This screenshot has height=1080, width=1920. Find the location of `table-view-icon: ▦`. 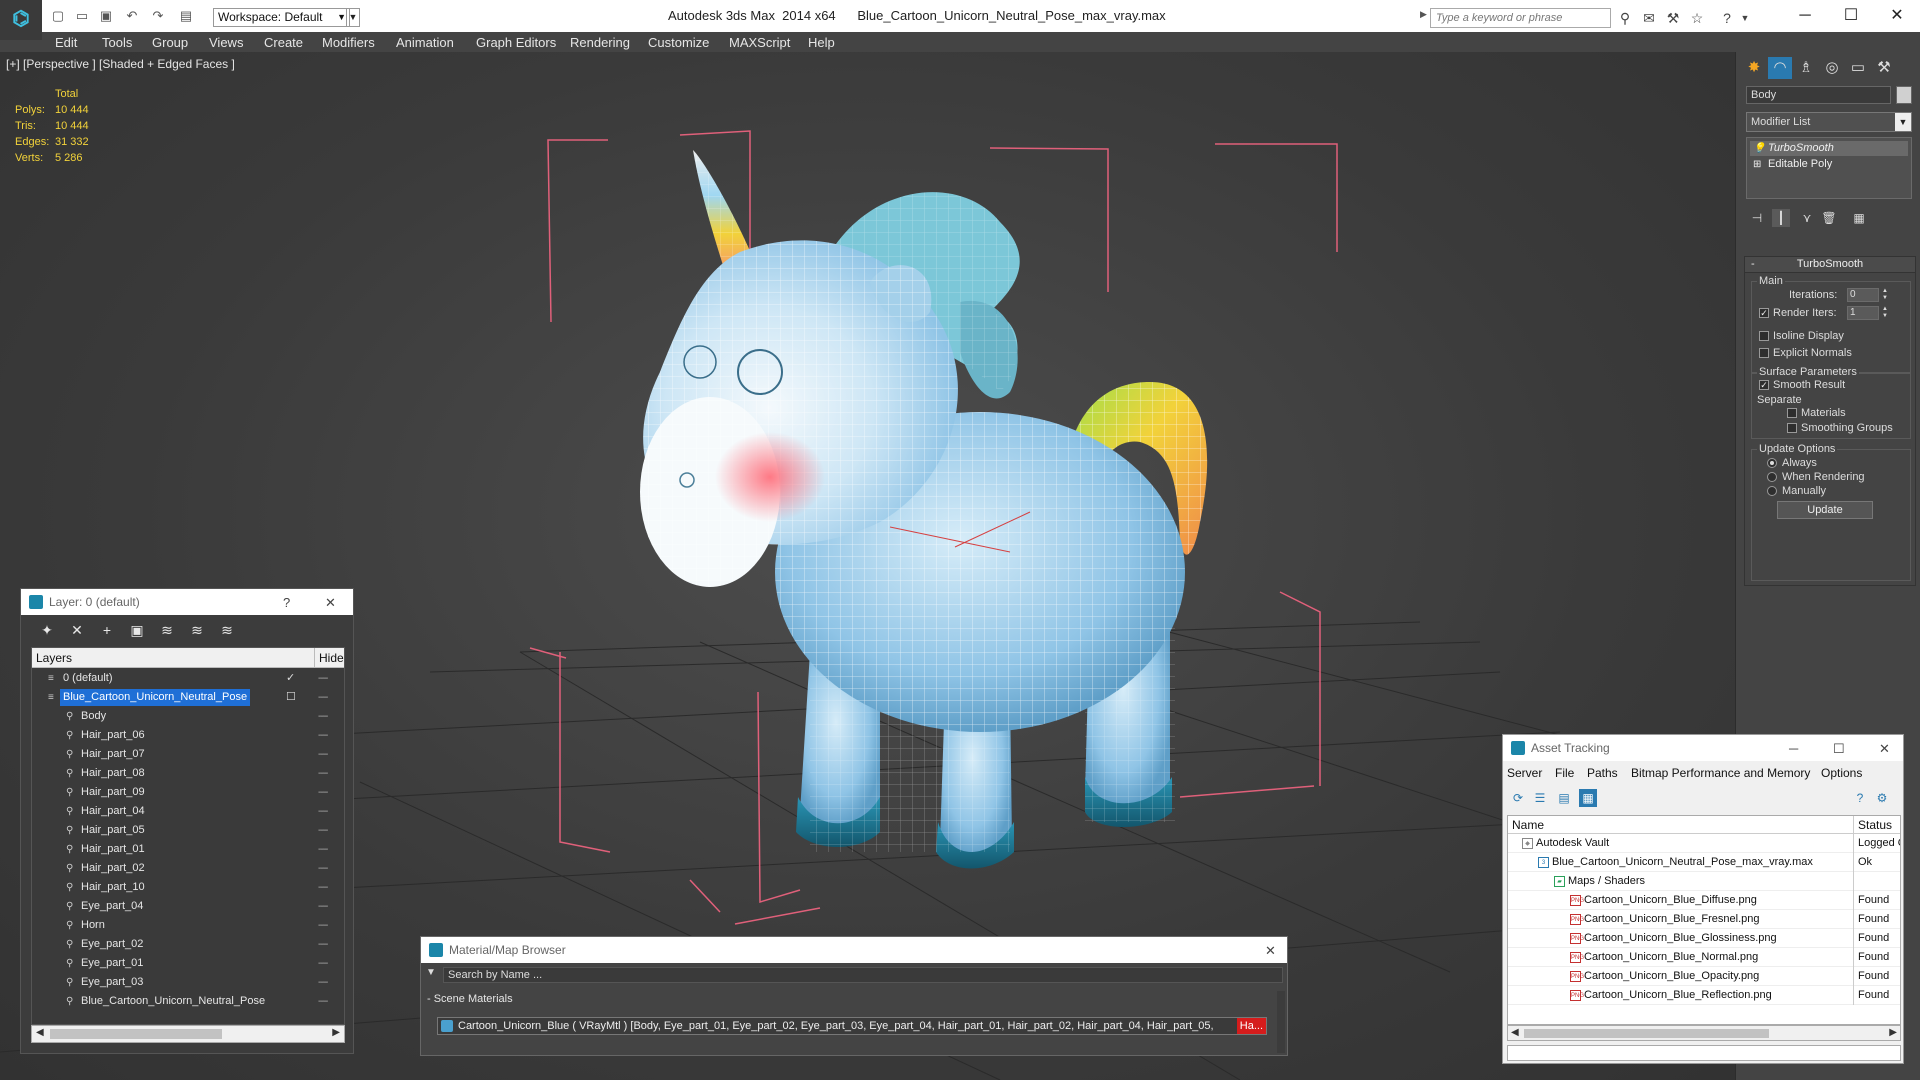

table-view-icon: ▦ is located at coordinates (1588, 798).